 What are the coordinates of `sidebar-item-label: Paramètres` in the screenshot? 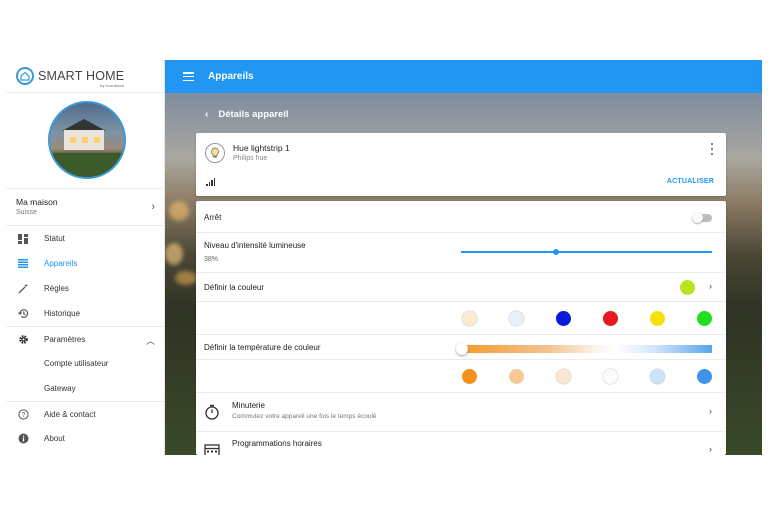 It's located at (65, 339).